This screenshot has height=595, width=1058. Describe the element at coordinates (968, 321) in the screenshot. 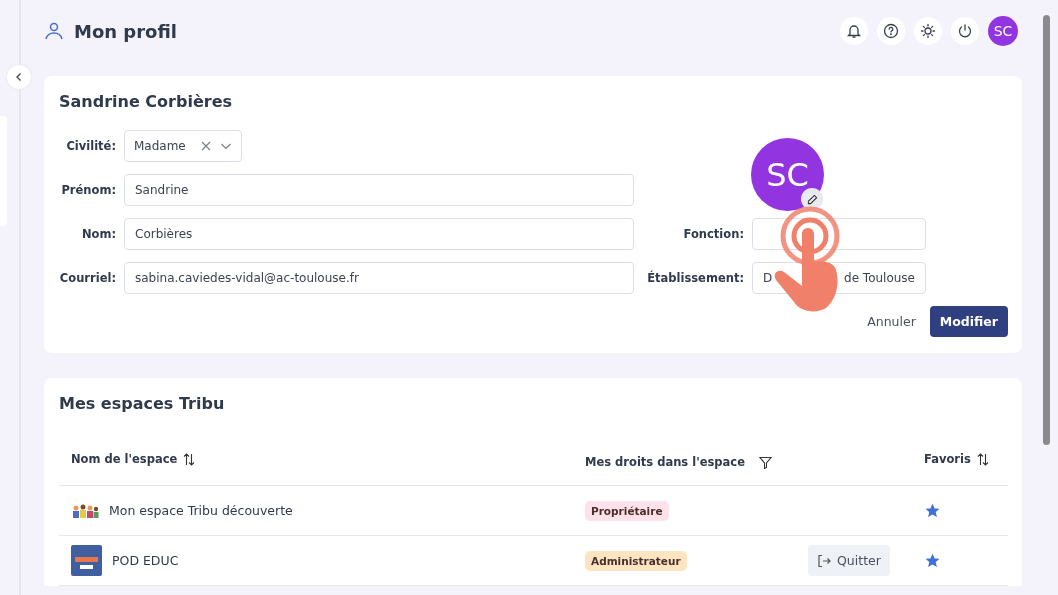

I see `submit-button: Modifier` at that location.